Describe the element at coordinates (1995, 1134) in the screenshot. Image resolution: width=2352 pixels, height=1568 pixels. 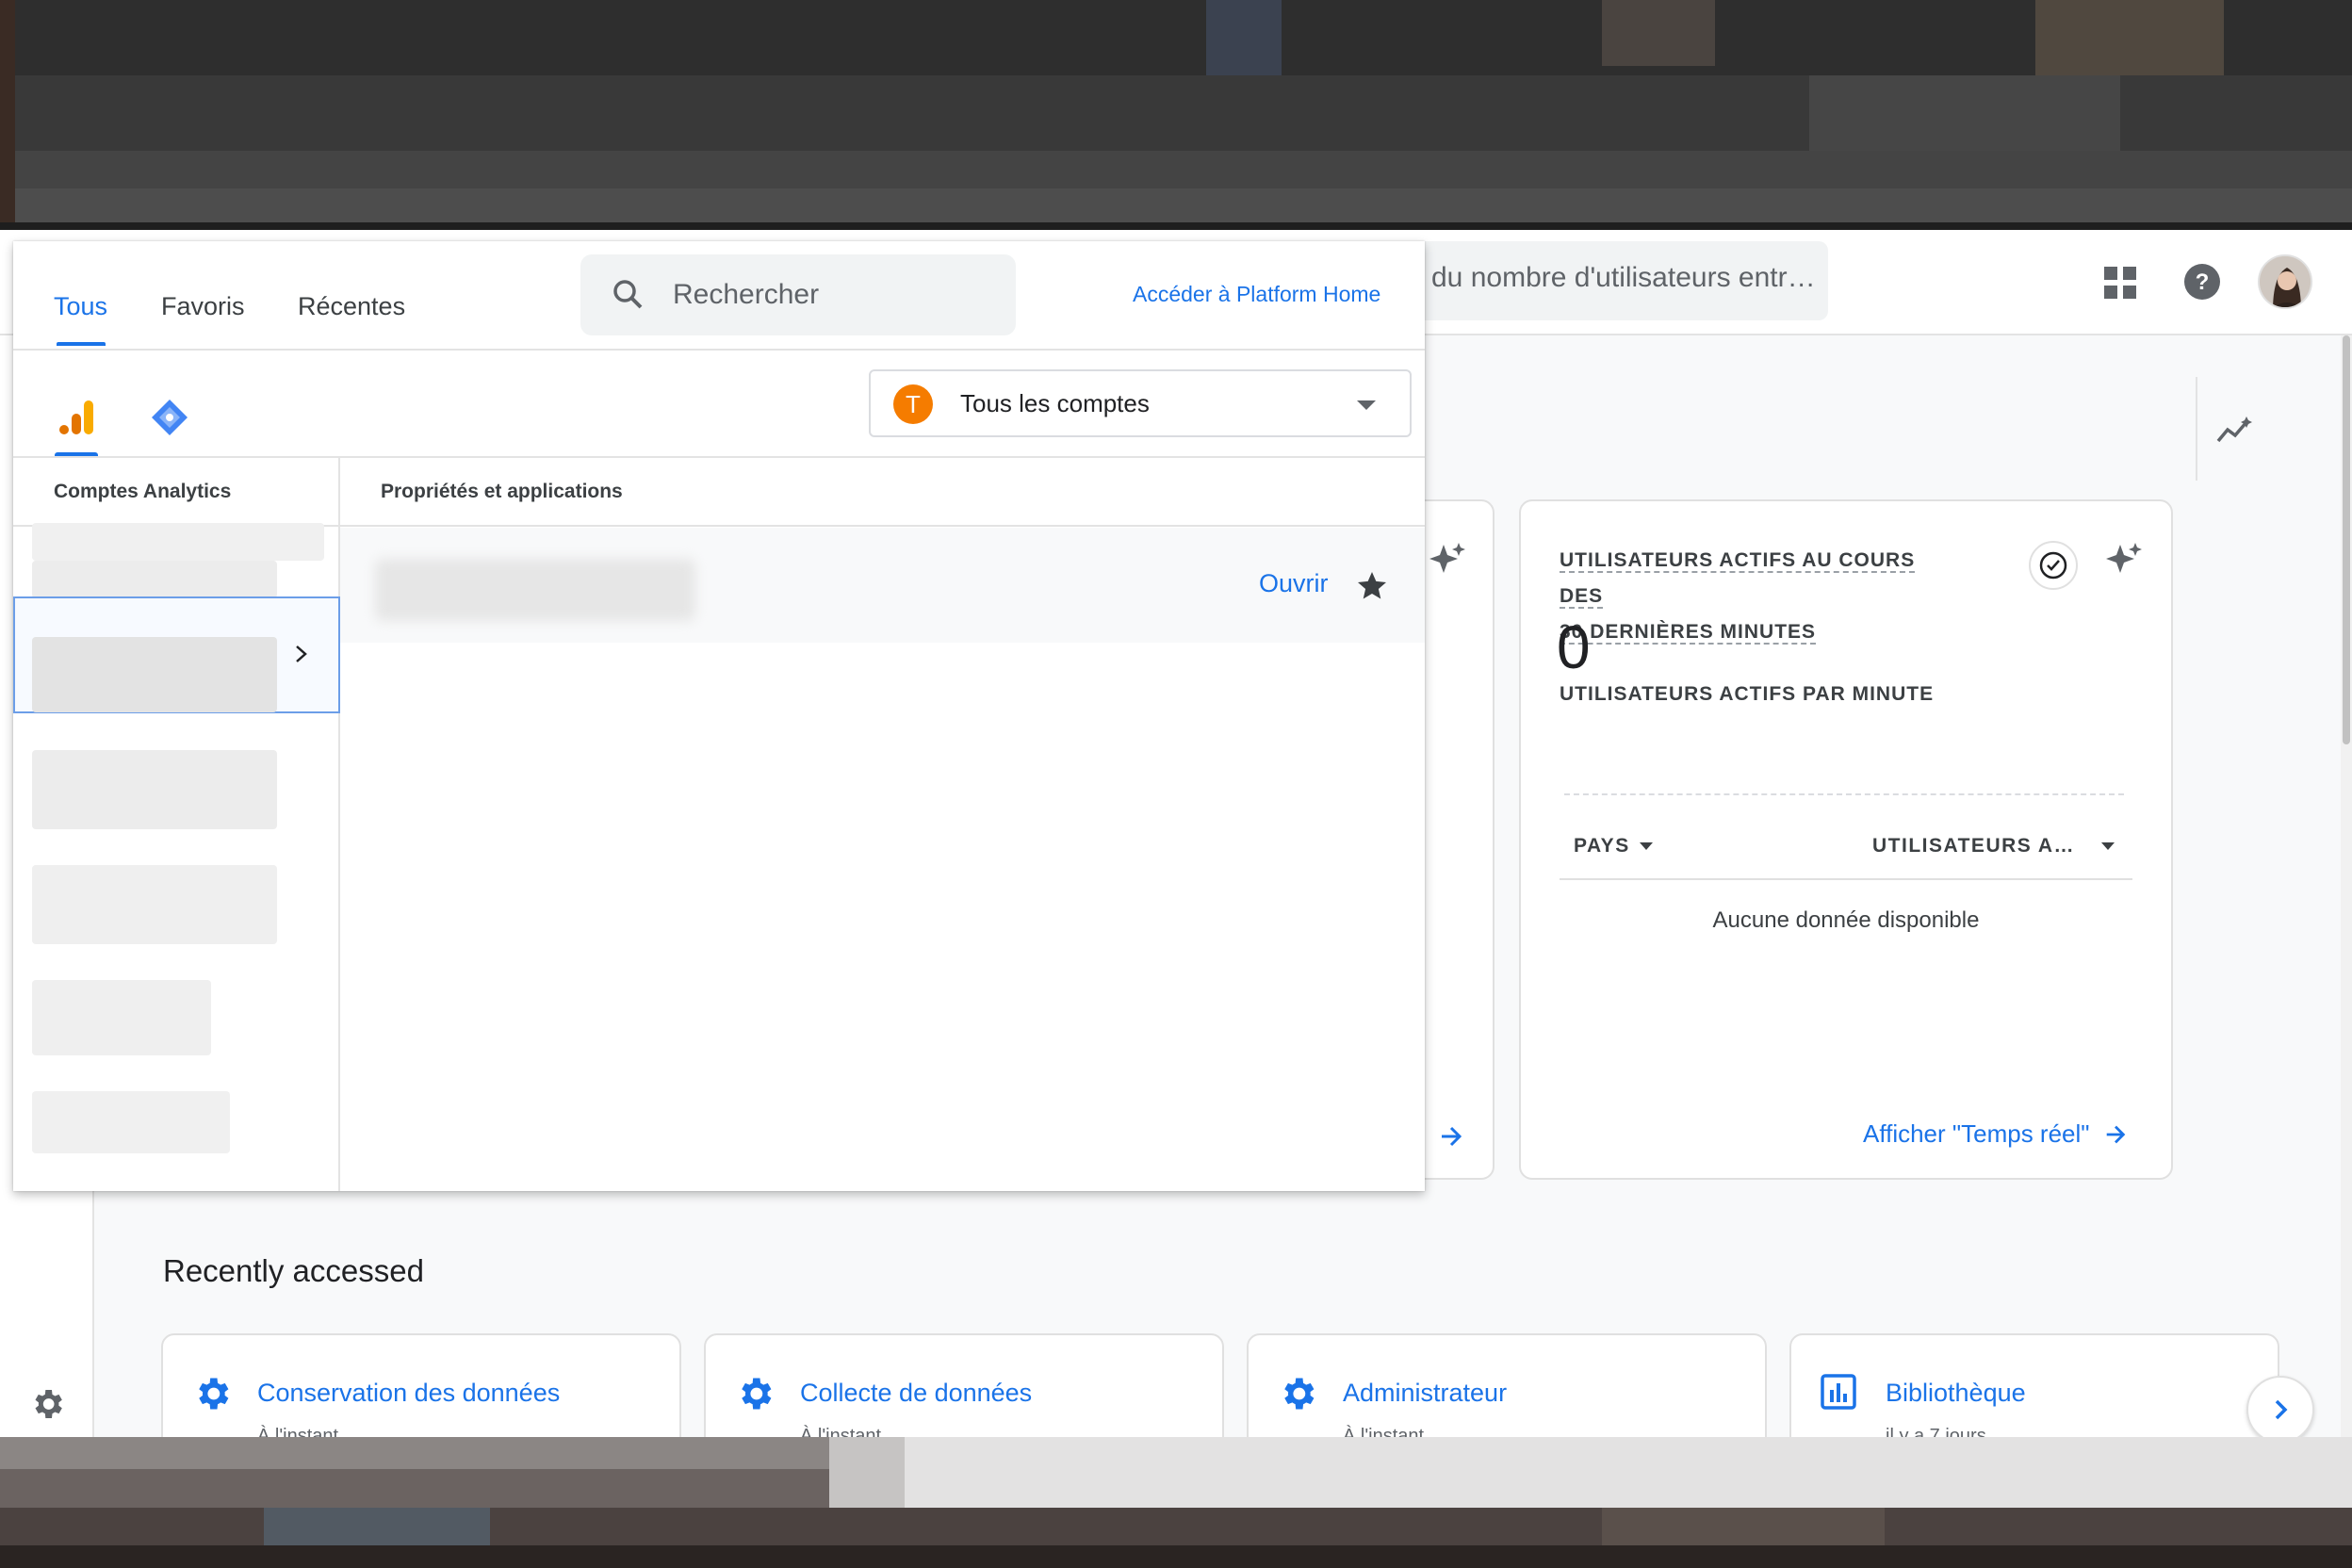
I see `view-realtime-link: Afficher "Temps réel"` at that location.